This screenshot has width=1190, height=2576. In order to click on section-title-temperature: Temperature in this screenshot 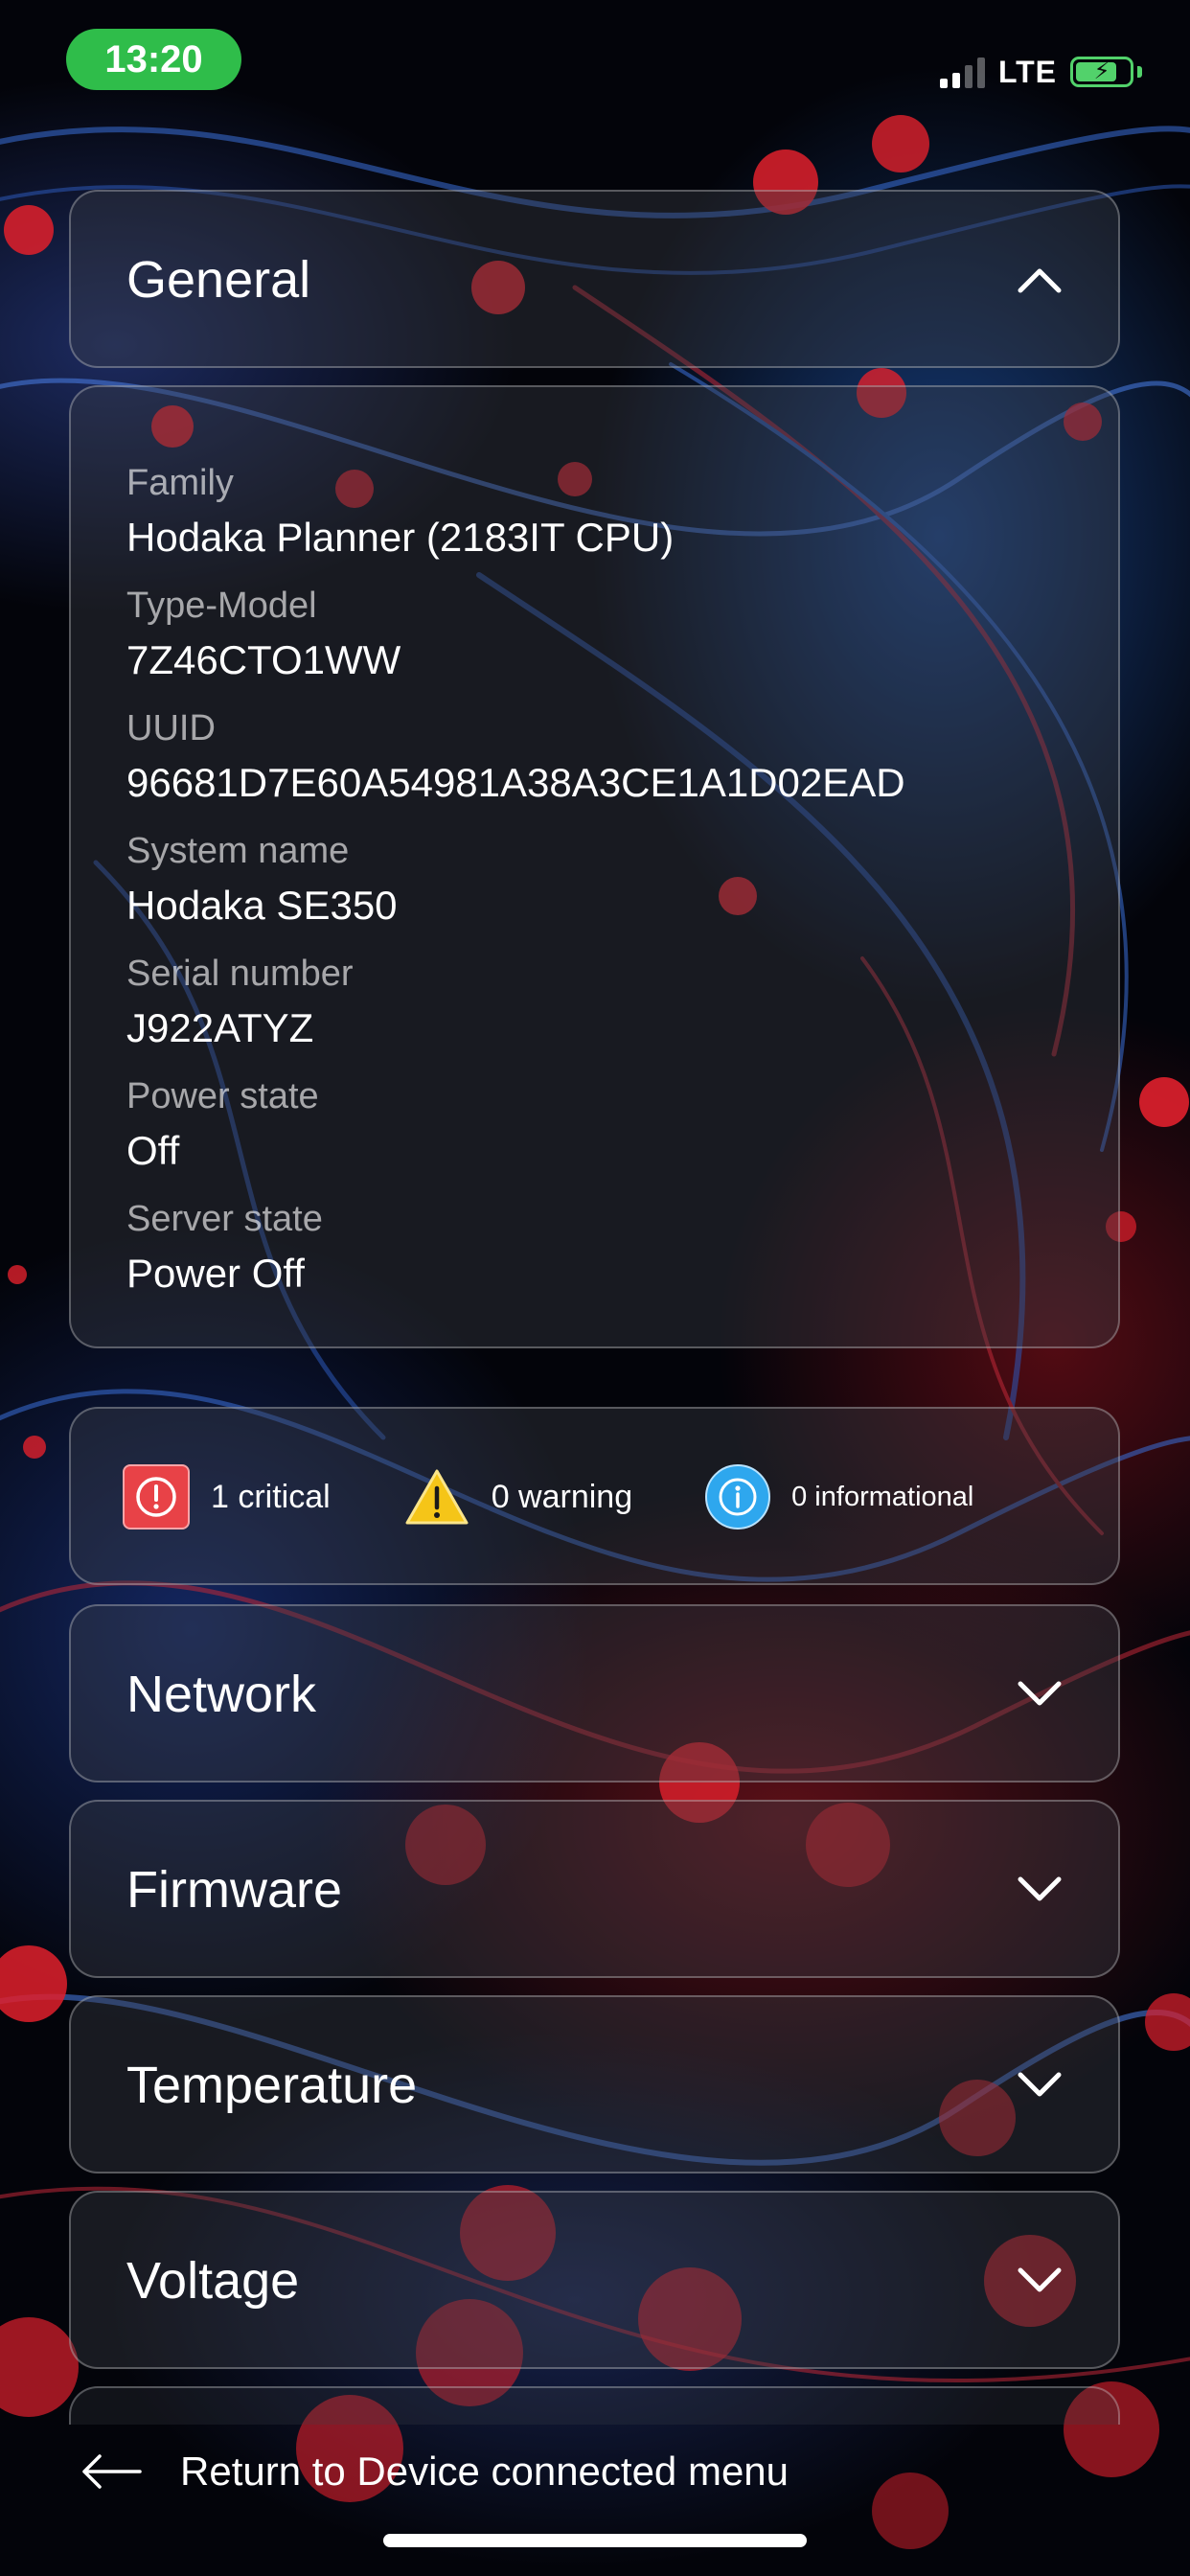, I will do `click(272, 2085)`.